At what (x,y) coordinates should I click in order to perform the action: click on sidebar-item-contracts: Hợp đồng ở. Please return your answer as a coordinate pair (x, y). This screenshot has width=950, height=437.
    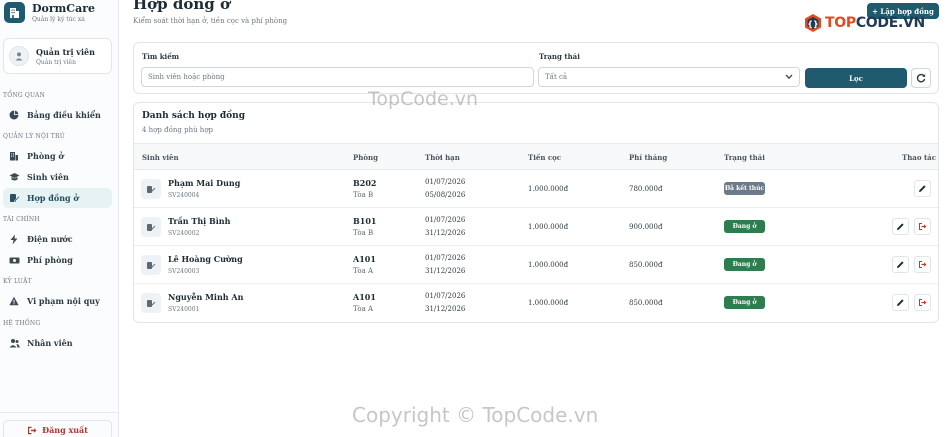
    Looking at the image, I should click on (57, 198).